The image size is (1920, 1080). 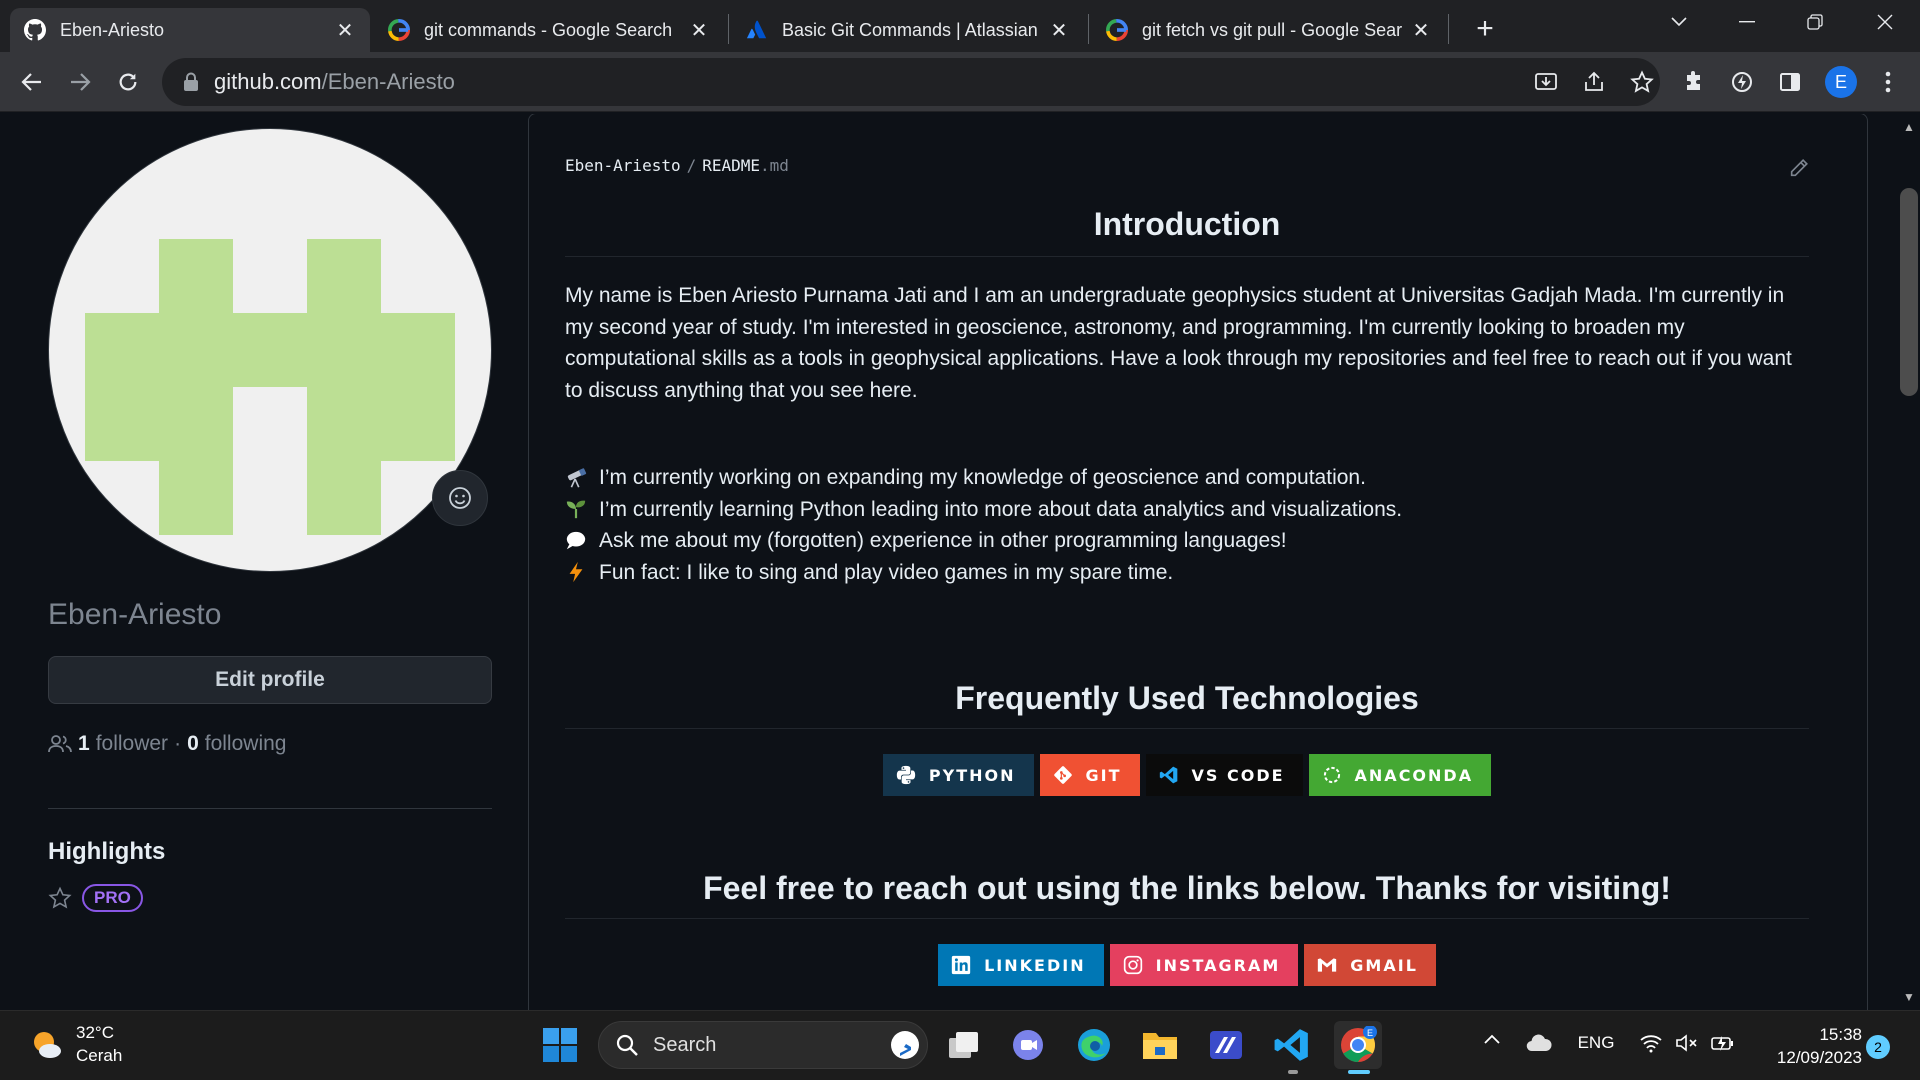 I want to click on technologies-heading: Frequently Used Technologies, so click(x=1187, y=698).